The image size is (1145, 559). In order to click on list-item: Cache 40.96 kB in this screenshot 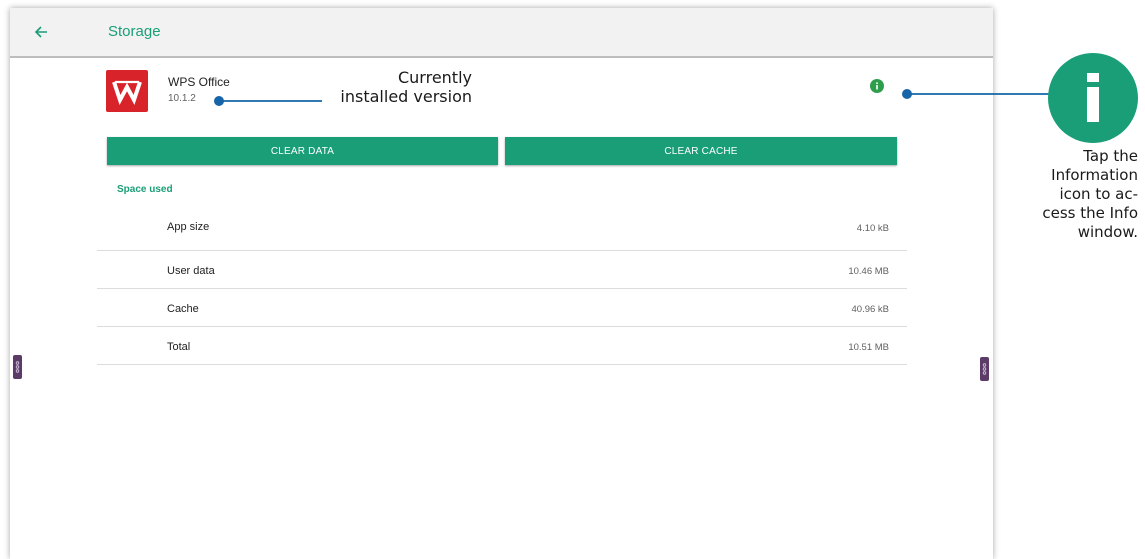, I will do `click(502, 308)`.